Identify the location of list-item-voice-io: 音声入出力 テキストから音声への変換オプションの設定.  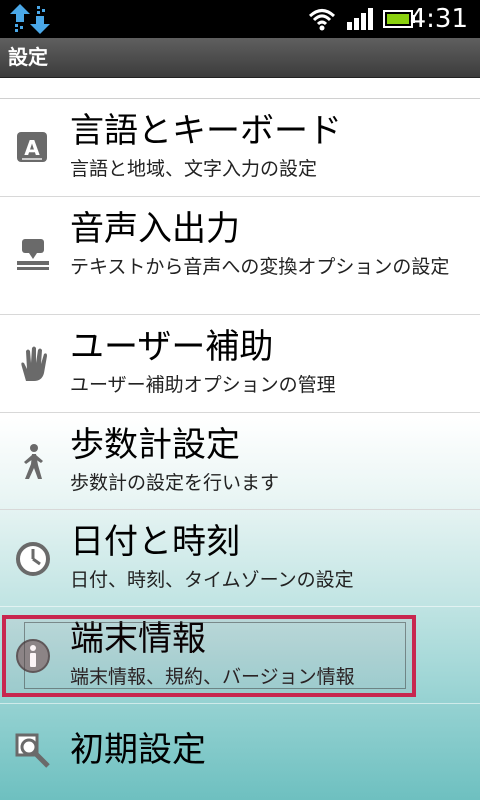
(240, 256).